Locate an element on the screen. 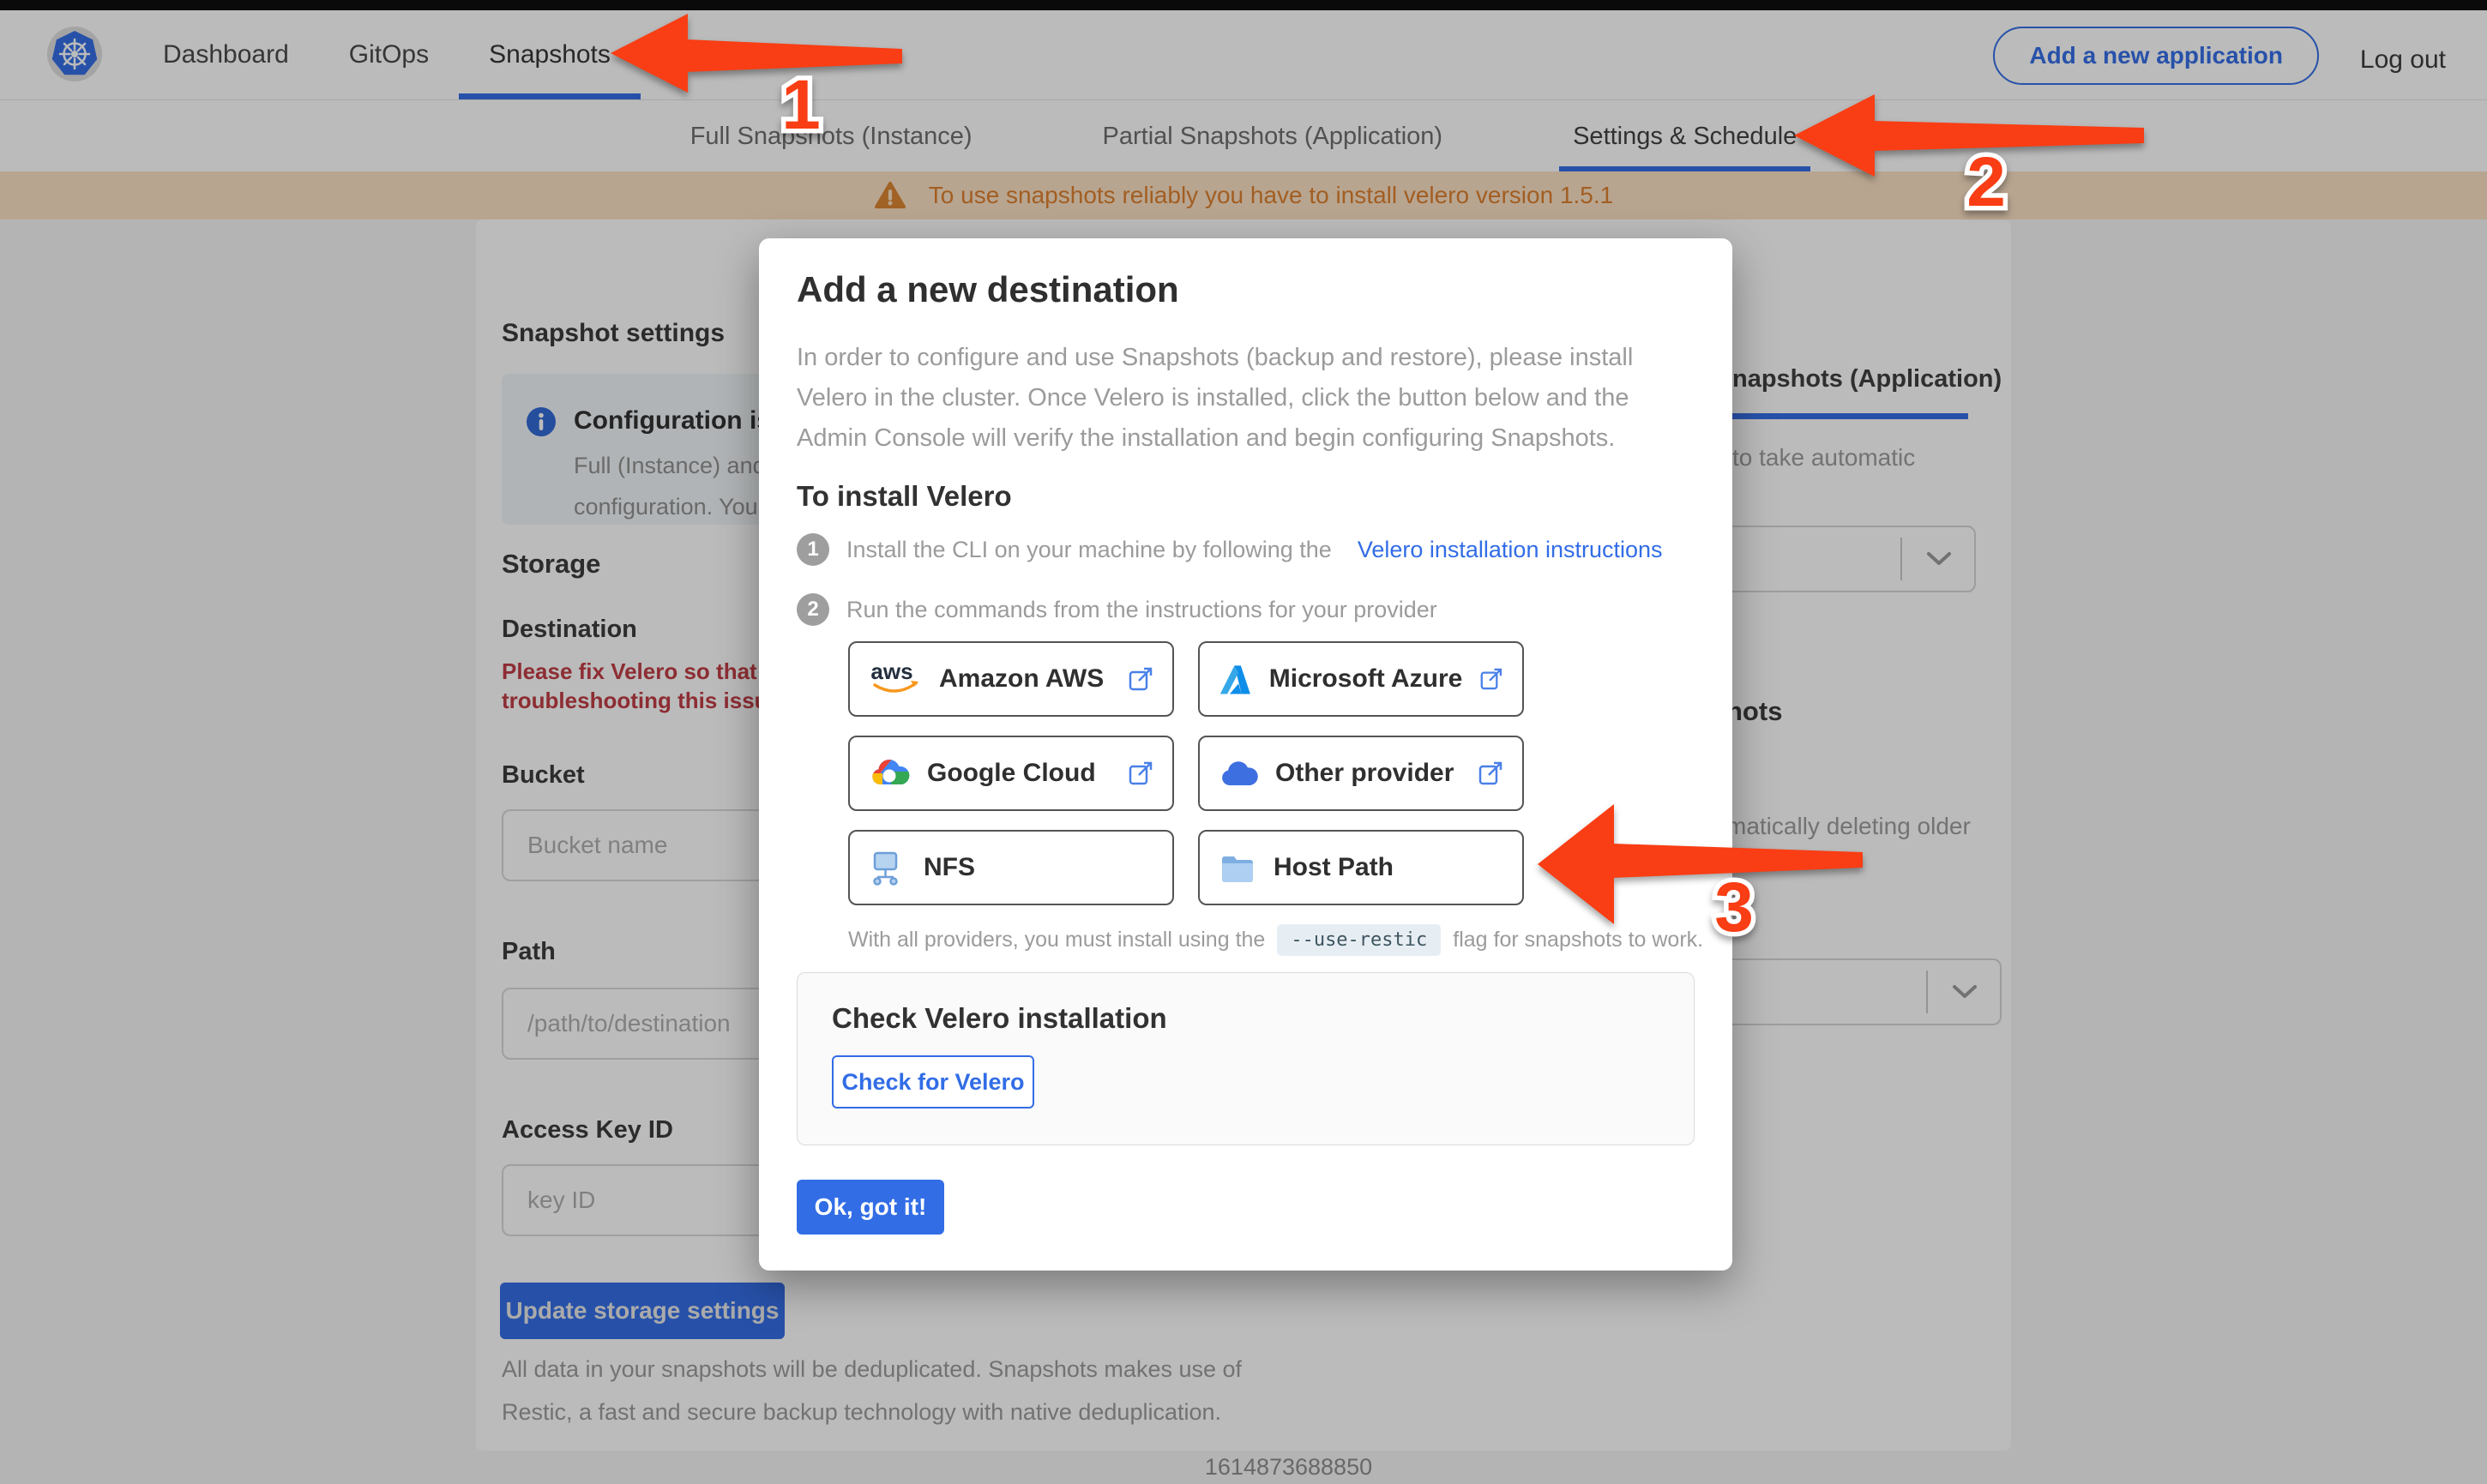  svg-text: aws is located at coordinates (891, 672).